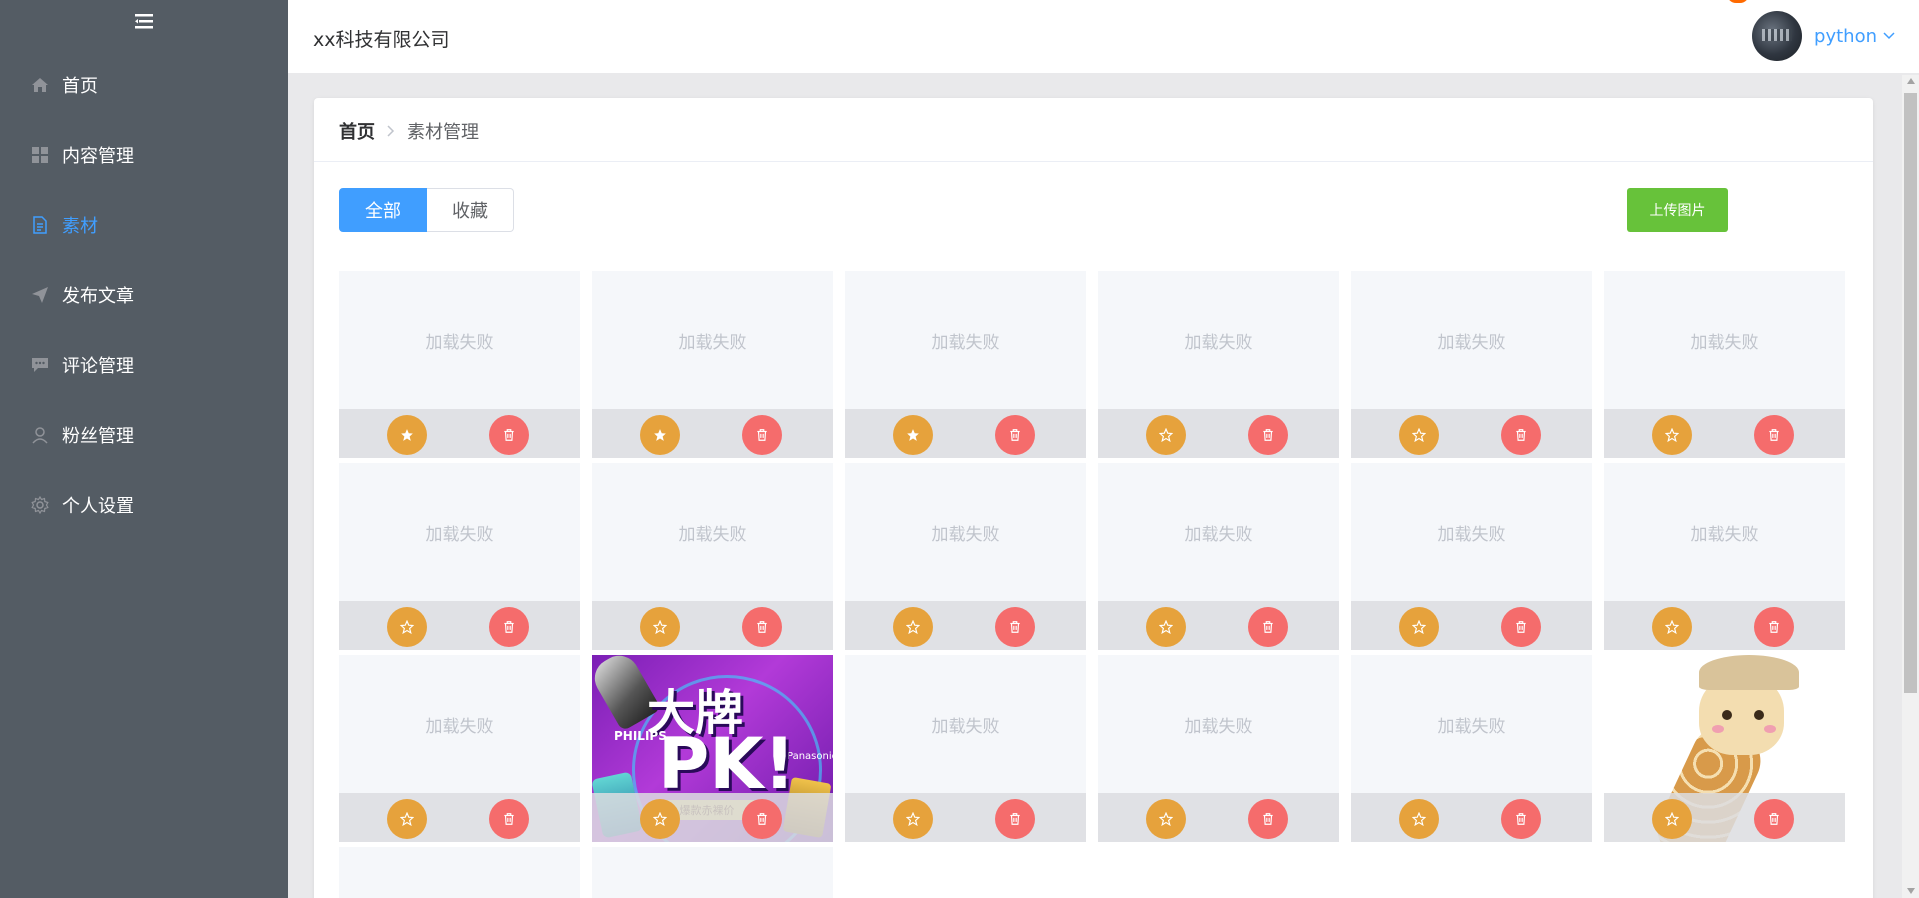 The width and height of the screenshot is (1919, 898). I want to click on user-icon, so click(40, 435).